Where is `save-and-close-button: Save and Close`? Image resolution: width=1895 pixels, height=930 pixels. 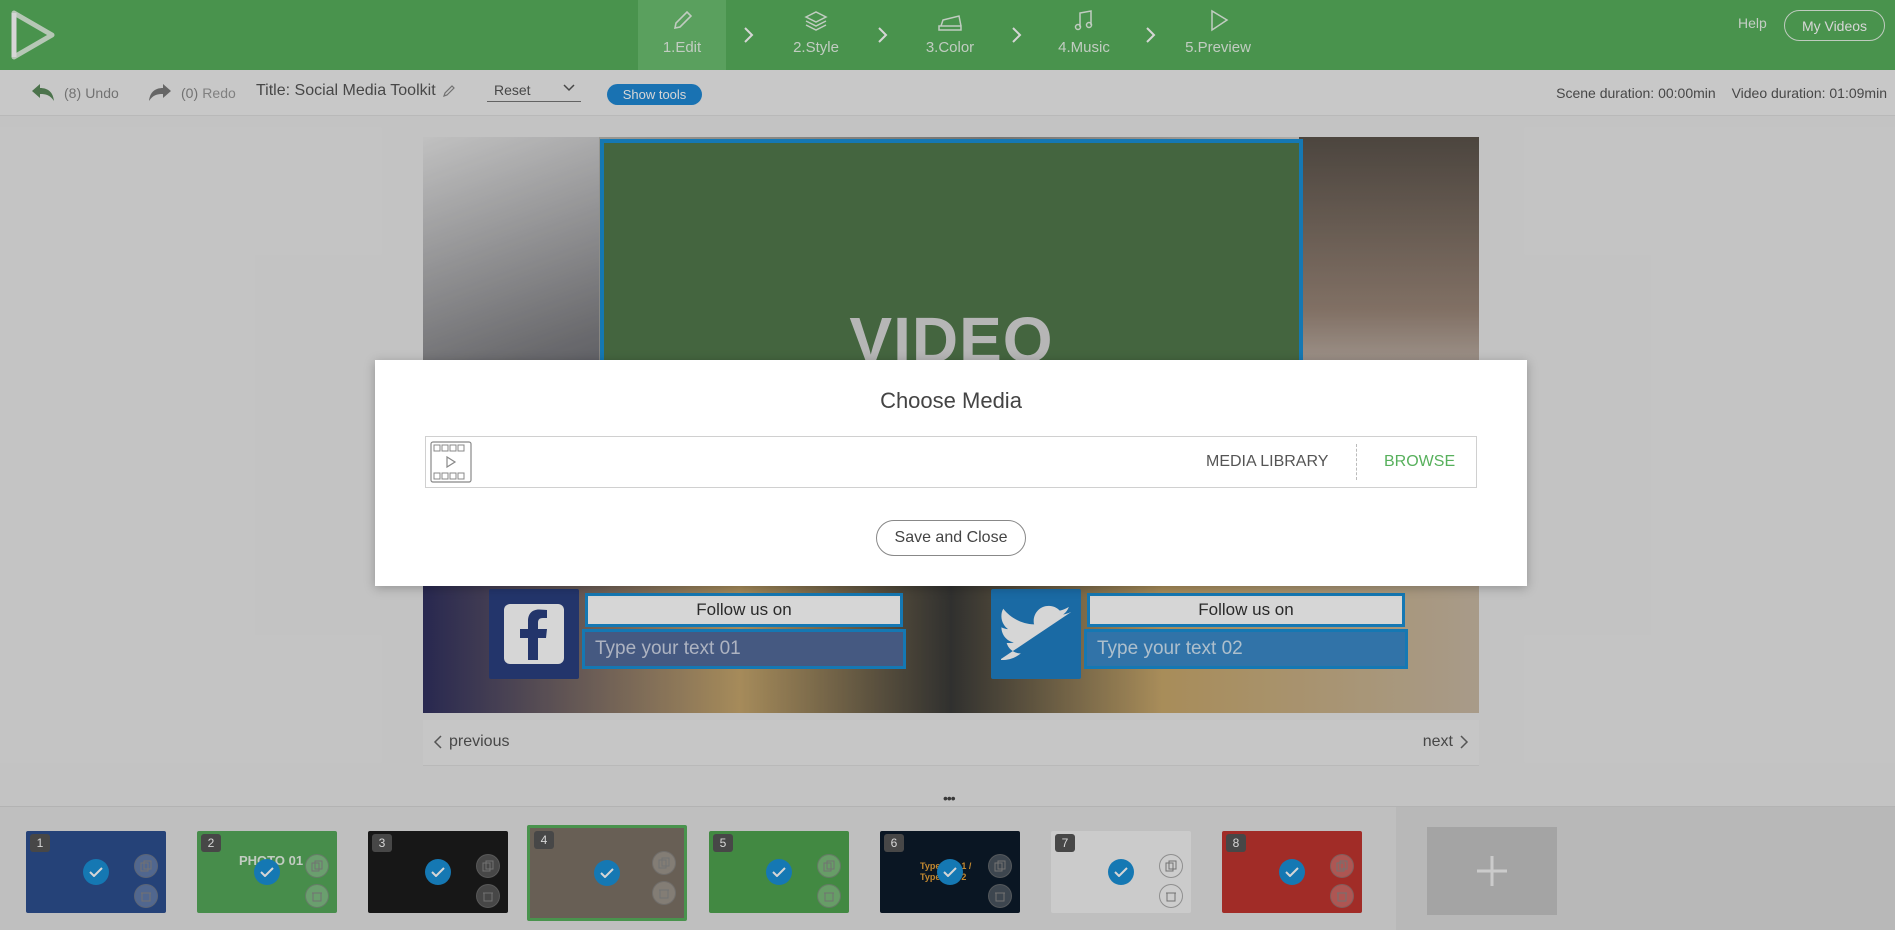 save-and-close-button: Save and Close is located at coordinates (951, 538).